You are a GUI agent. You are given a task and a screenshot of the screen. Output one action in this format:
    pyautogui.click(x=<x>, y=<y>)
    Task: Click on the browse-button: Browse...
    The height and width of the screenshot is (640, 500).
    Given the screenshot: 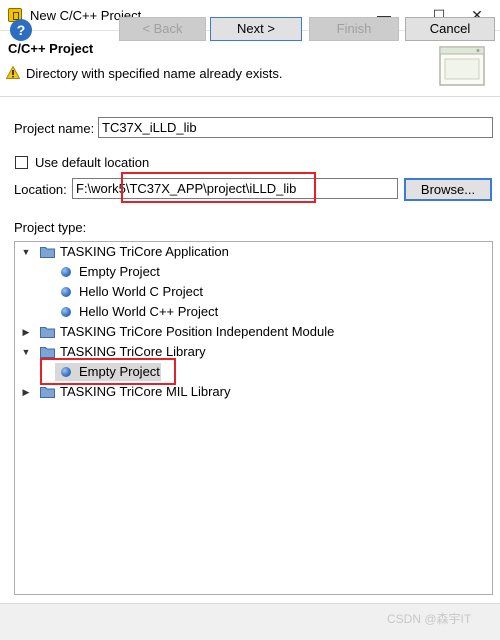 What is the action you would take?
    pyautogui.click(x=448, y=189)
    